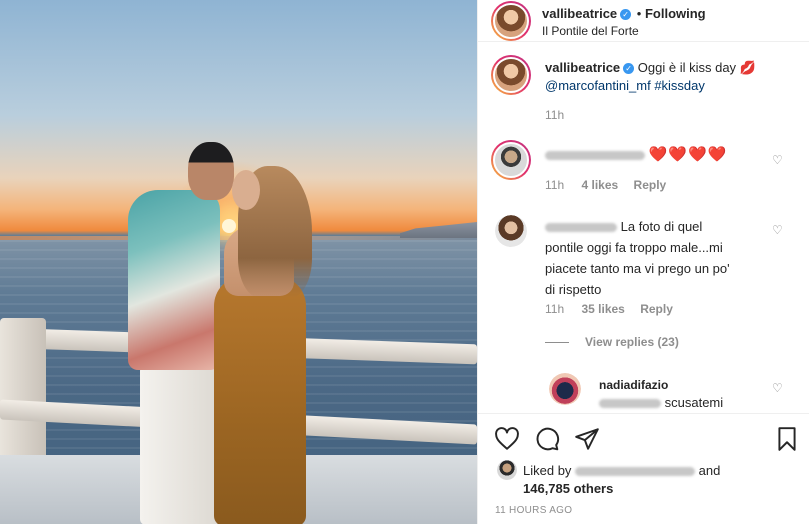 The height and width of the screenshot is (524, 809). What do you see at coordinates (174, 280) in the screenshot?
I see `man-shirt` at bounding box center [174, 280].